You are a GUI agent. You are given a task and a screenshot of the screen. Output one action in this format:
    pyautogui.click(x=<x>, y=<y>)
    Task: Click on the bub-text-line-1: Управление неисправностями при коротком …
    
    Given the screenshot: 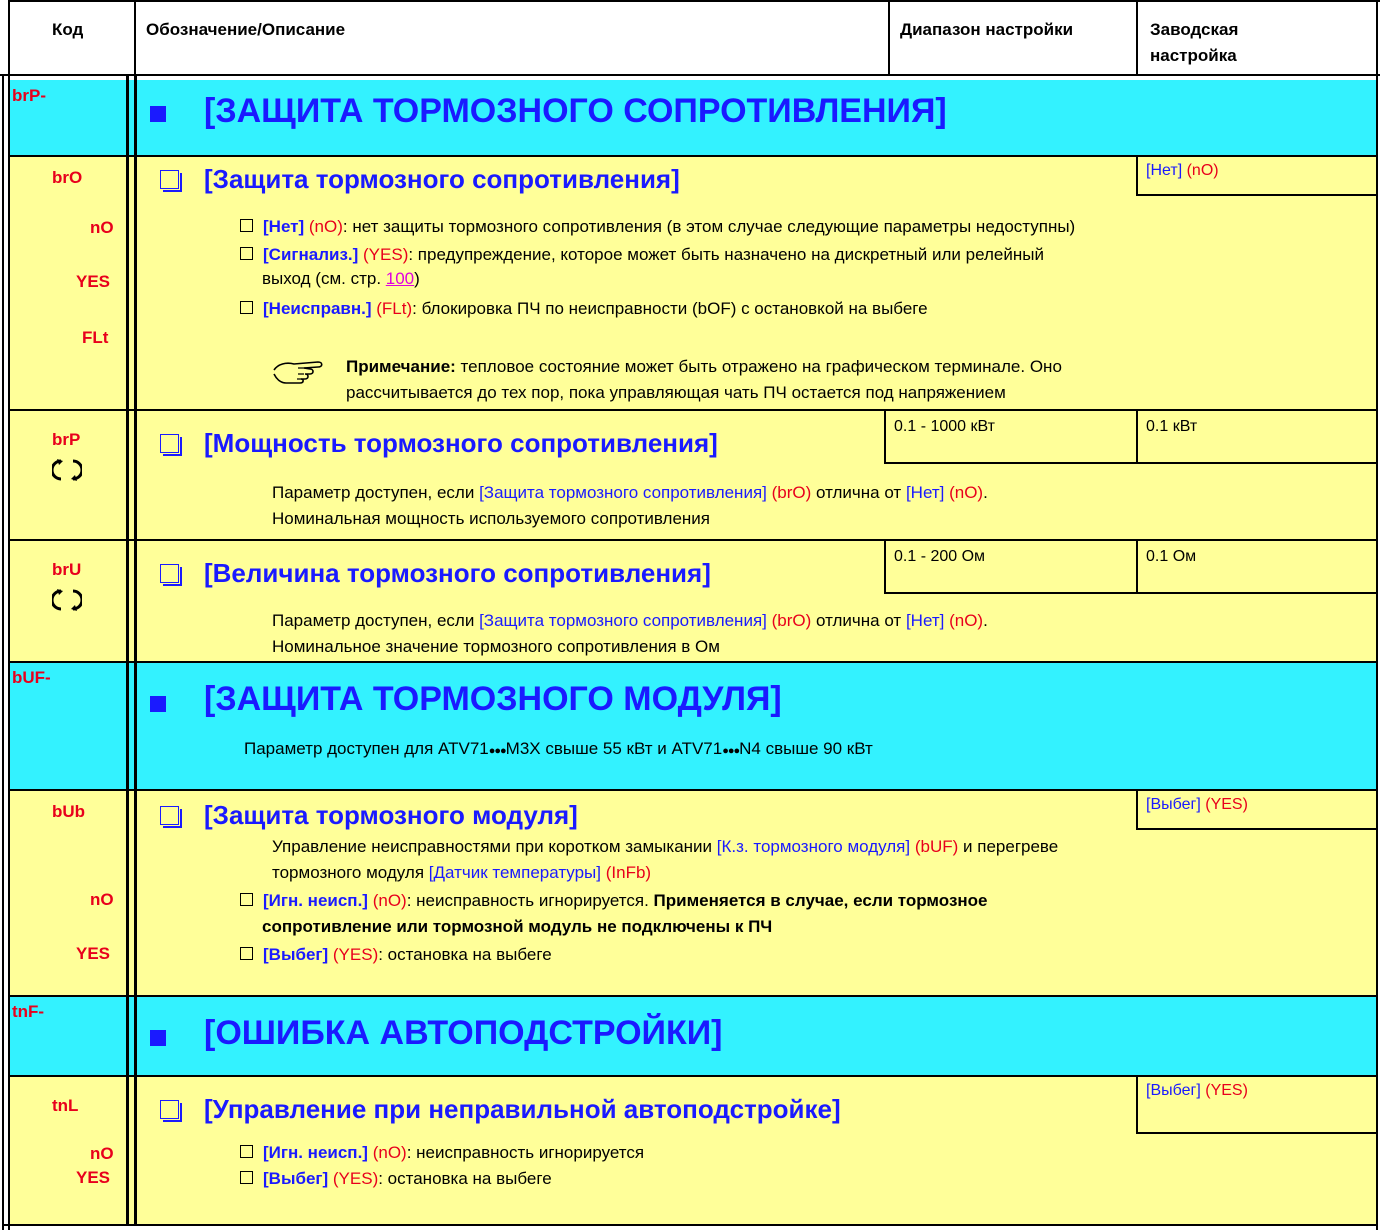 What is the action you would take?
    pyautogui.click(x=665, y=846)
    